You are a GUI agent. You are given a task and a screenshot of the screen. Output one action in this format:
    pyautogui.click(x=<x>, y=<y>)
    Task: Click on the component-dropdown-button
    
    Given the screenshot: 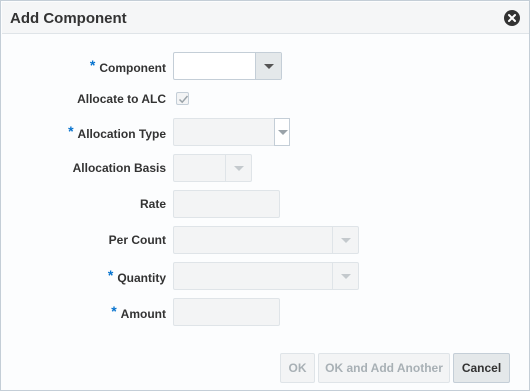 What is the action you would take?
    pyautogui.click(x=268, y=66)
    